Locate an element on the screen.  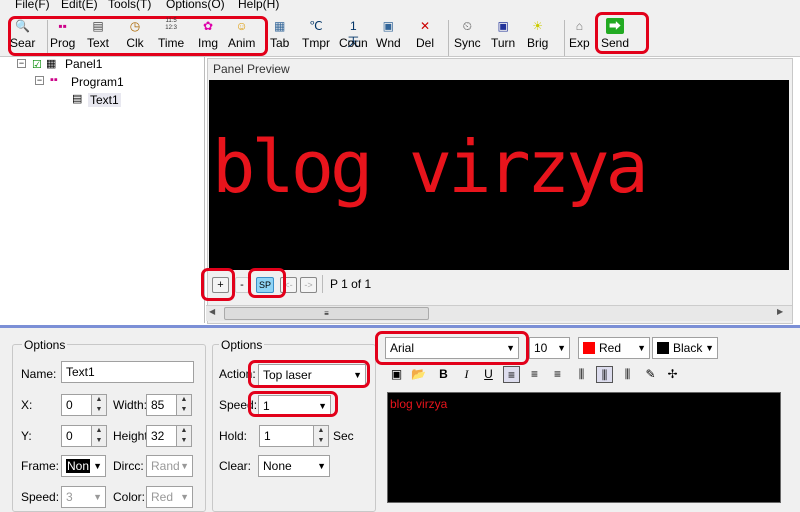
toolbar-sear-button: 🔍 Sear is located at coordinates (22, 38).